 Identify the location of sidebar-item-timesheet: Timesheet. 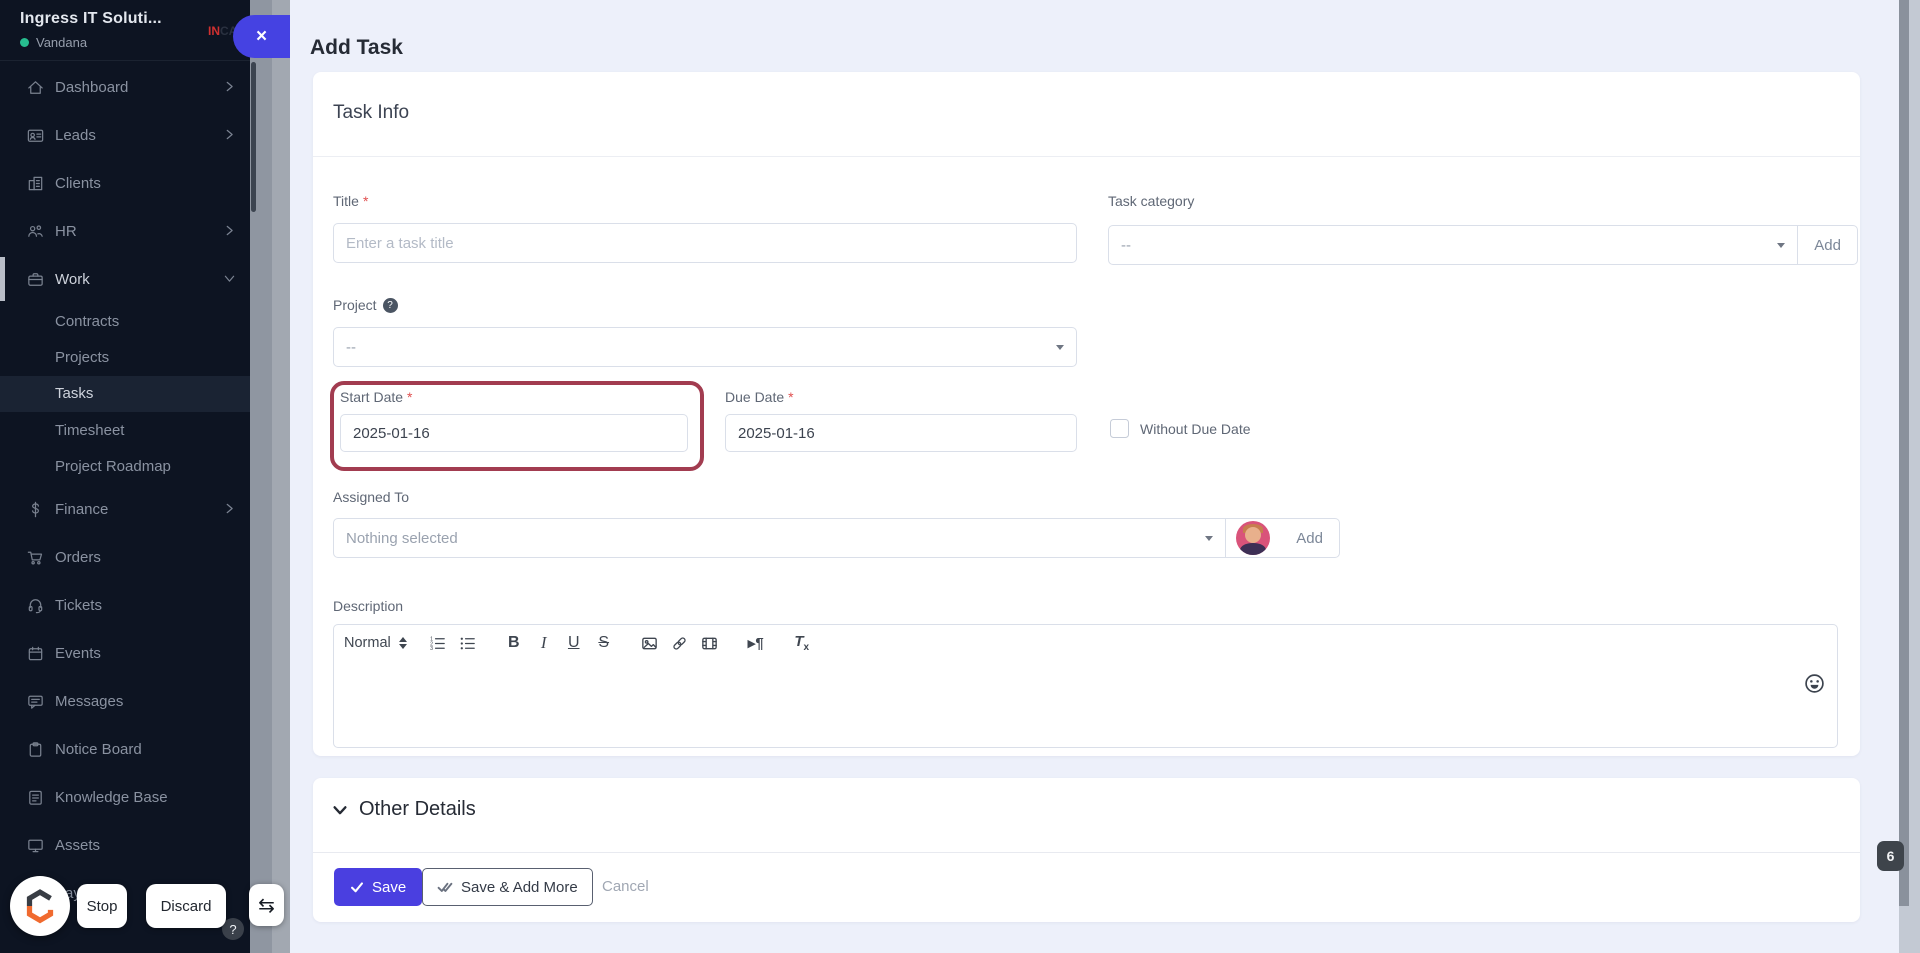
(125, 430).